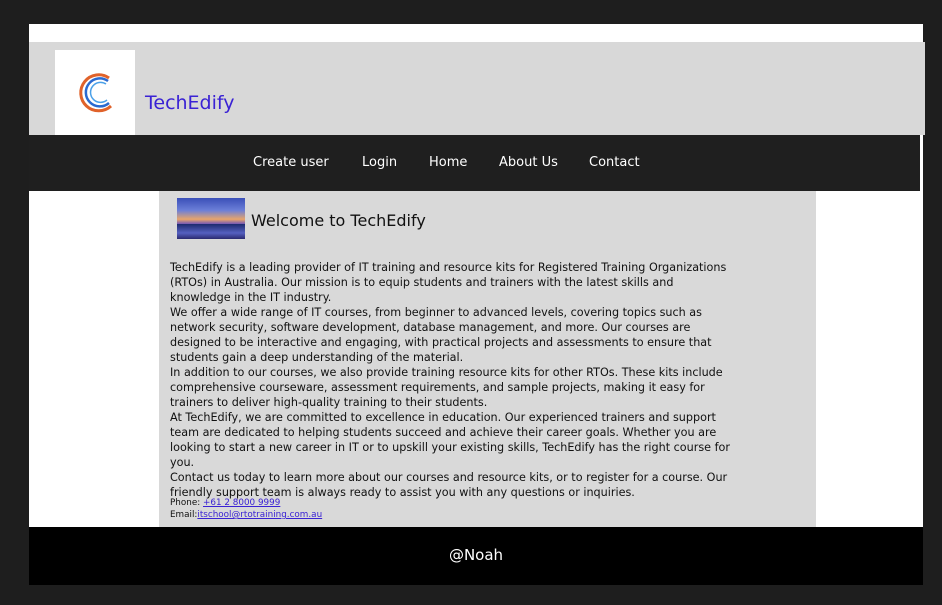 This screenshot has height=605, width=942. What do you see at coordinates (614, 162) in the screenshot?
I see `nav-contact: Contact` at bounding box center [614, 162].